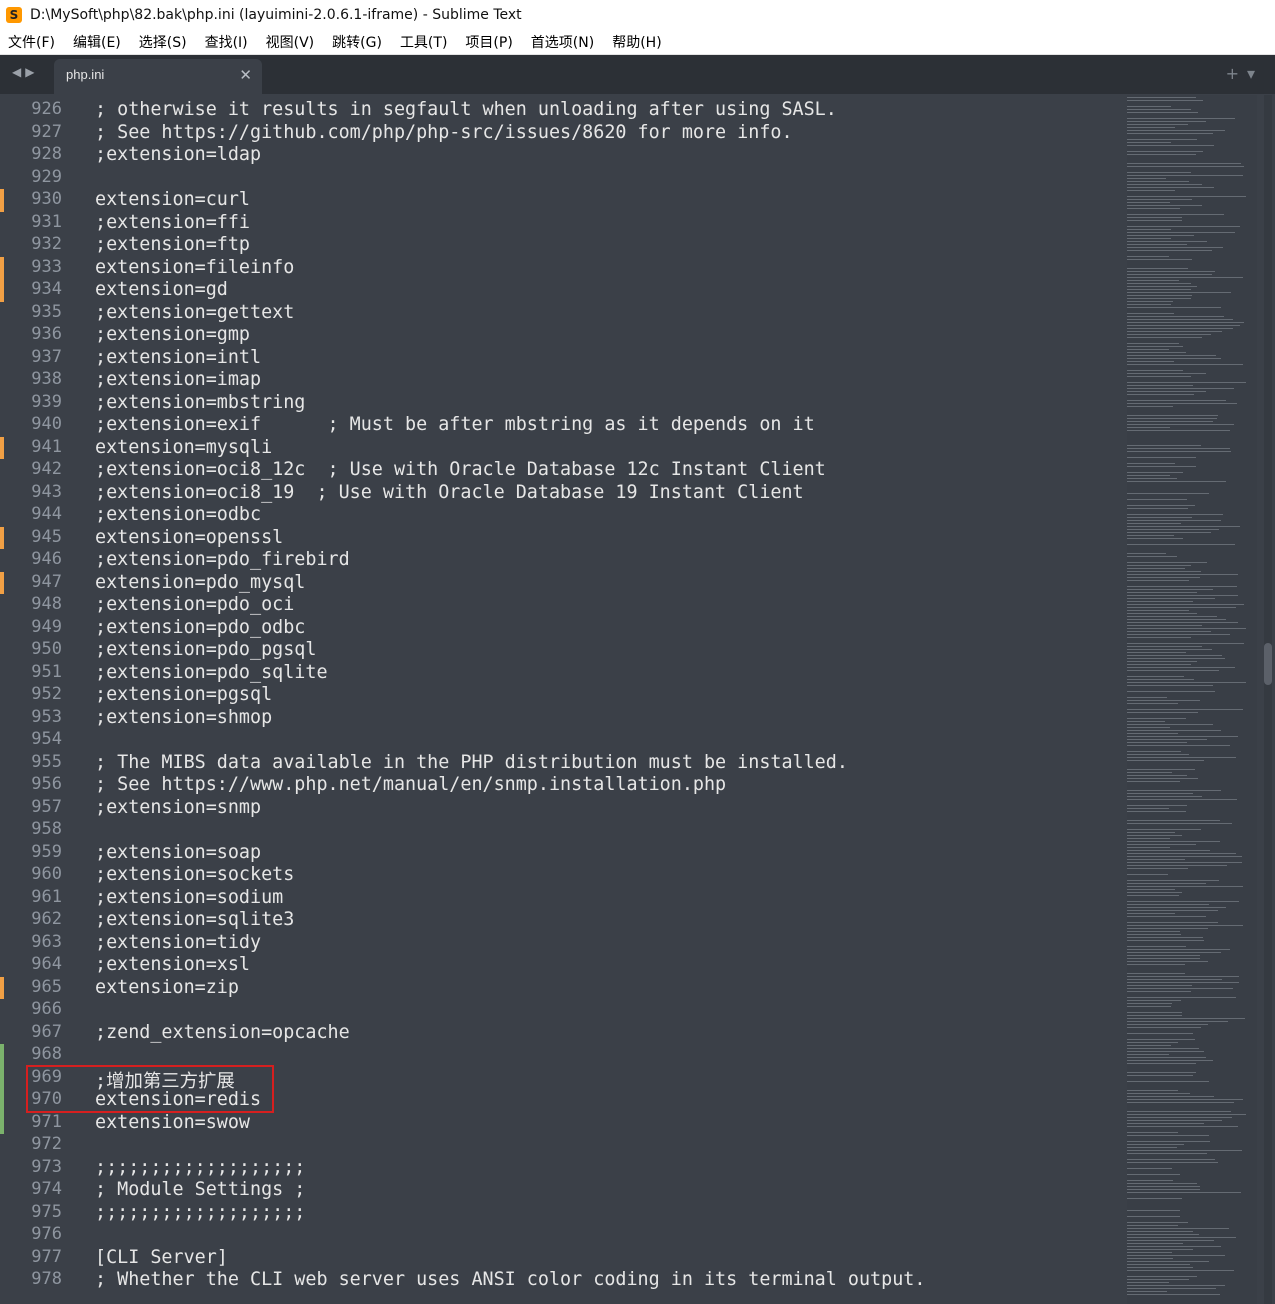 Image resolution: width=1275 pixels, height=1304 pixels. What do you see at coordinates (226, 42) in the screenshot?
I see `menu-find: 查找(I)` at bounding box center [226, 42].